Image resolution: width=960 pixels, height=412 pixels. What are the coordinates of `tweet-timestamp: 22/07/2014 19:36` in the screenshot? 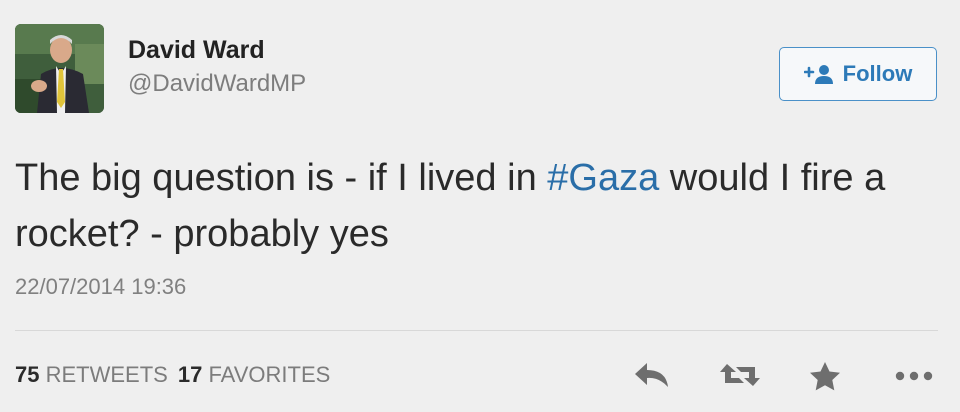 It's located at (100, 287).